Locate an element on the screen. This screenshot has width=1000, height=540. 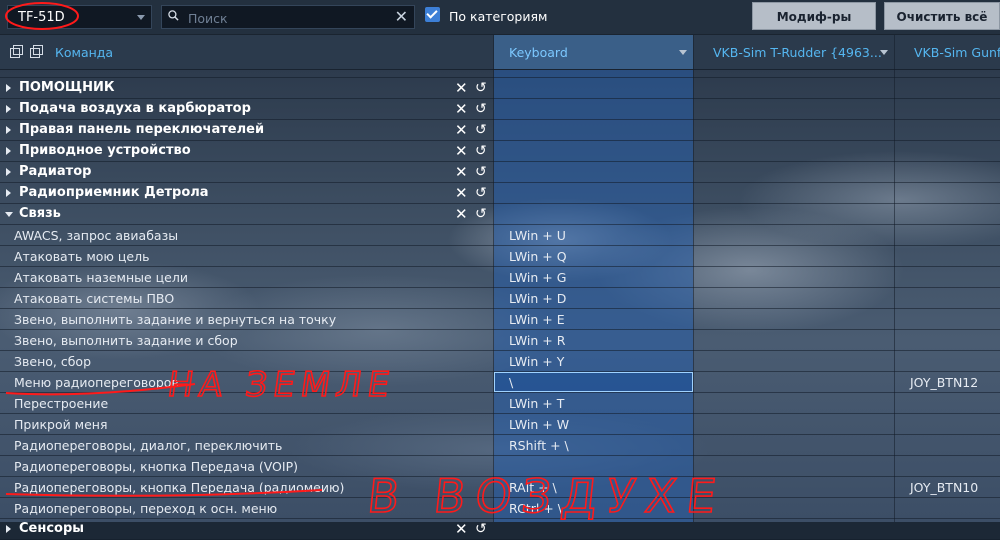
keyboard-binding: LWin + D is located at coordinates (537, 298).